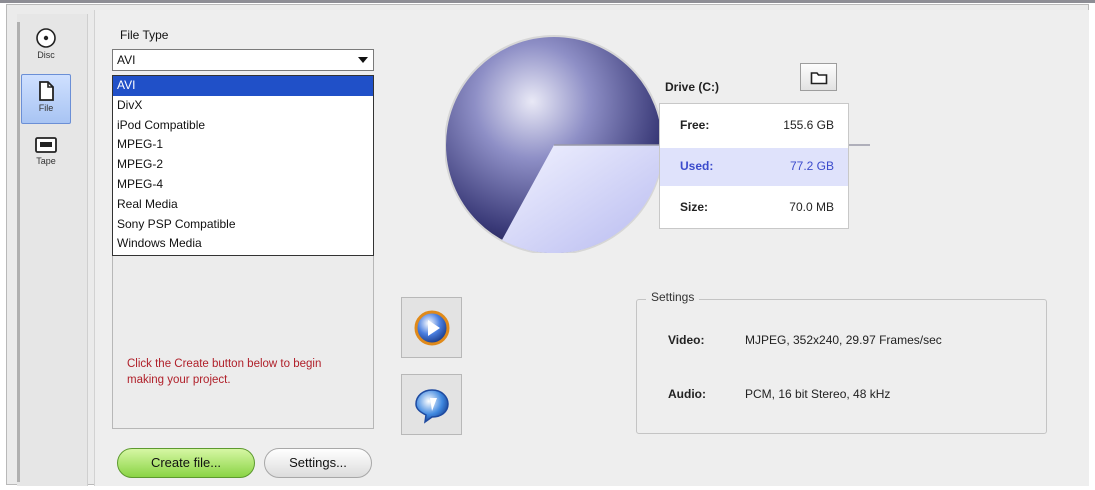 Image resolution: width=1095 pixels, height=490 pixels. I want to click on tab-file-label: File, so click(46, 108).